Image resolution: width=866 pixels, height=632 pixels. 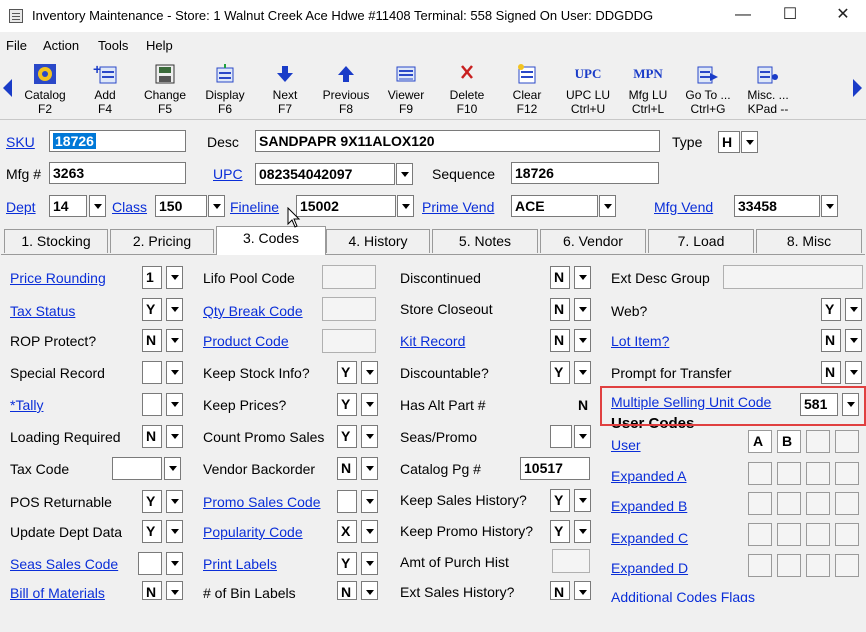 I want to click on dept-dropdown-icon, so click(x=97, y=206).